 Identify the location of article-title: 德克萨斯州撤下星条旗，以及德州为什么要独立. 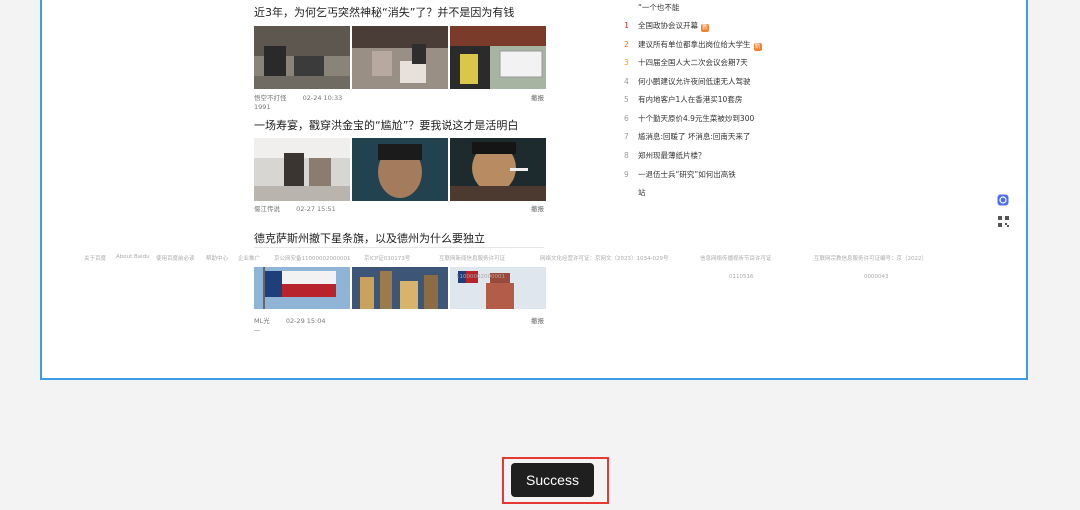
(399, 239).